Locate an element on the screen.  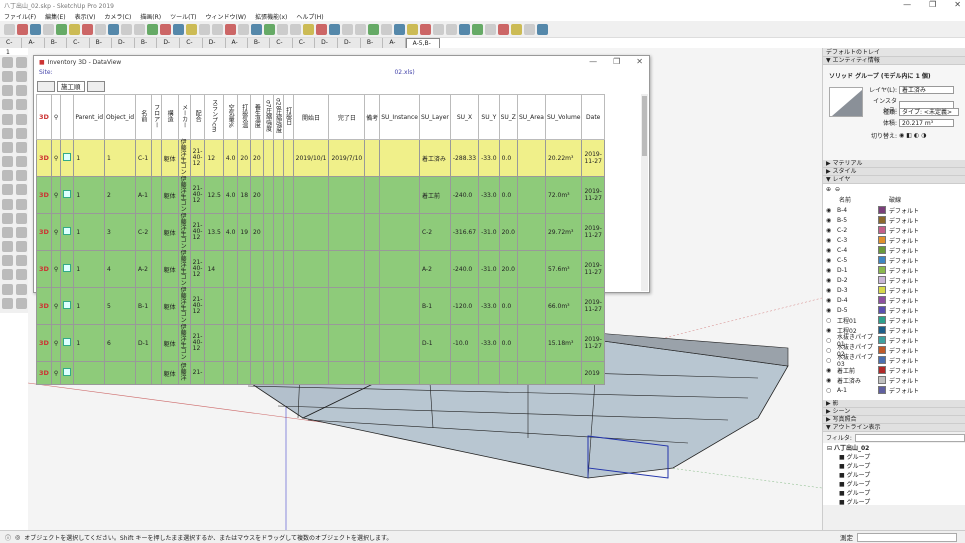
photo-match-section: ▶ 写真照合 is located at coordinates (894, 420).